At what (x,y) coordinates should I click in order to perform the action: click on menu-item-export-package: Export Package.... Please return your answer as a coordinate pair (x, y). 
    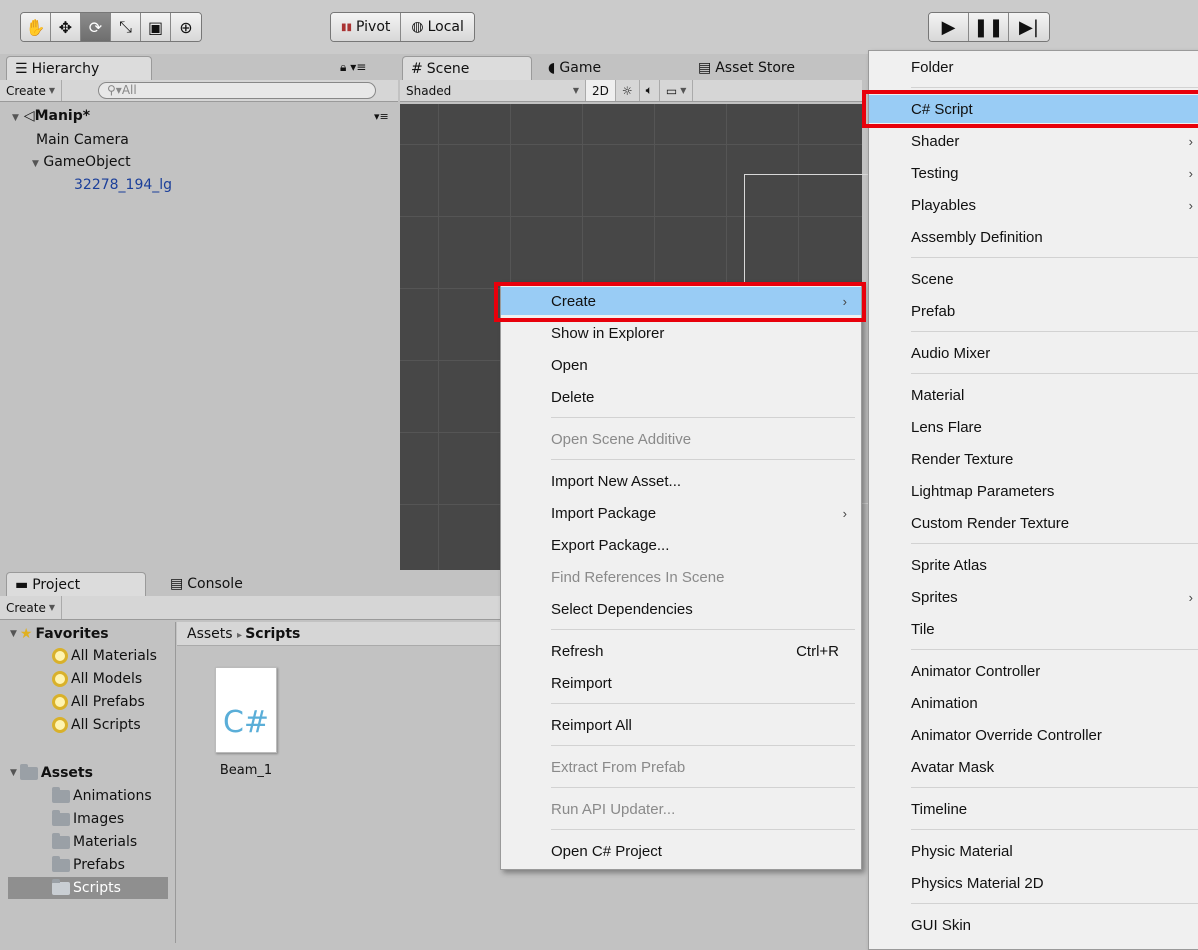
    Looking at the image, I should click on (681, 545).